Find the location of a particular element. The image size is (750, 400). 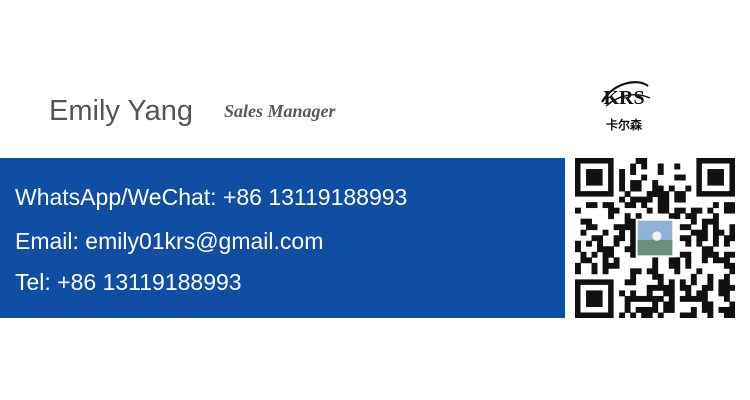

email-line: Email: emily01krs@gmail.com is located at coordinates (169, 241).